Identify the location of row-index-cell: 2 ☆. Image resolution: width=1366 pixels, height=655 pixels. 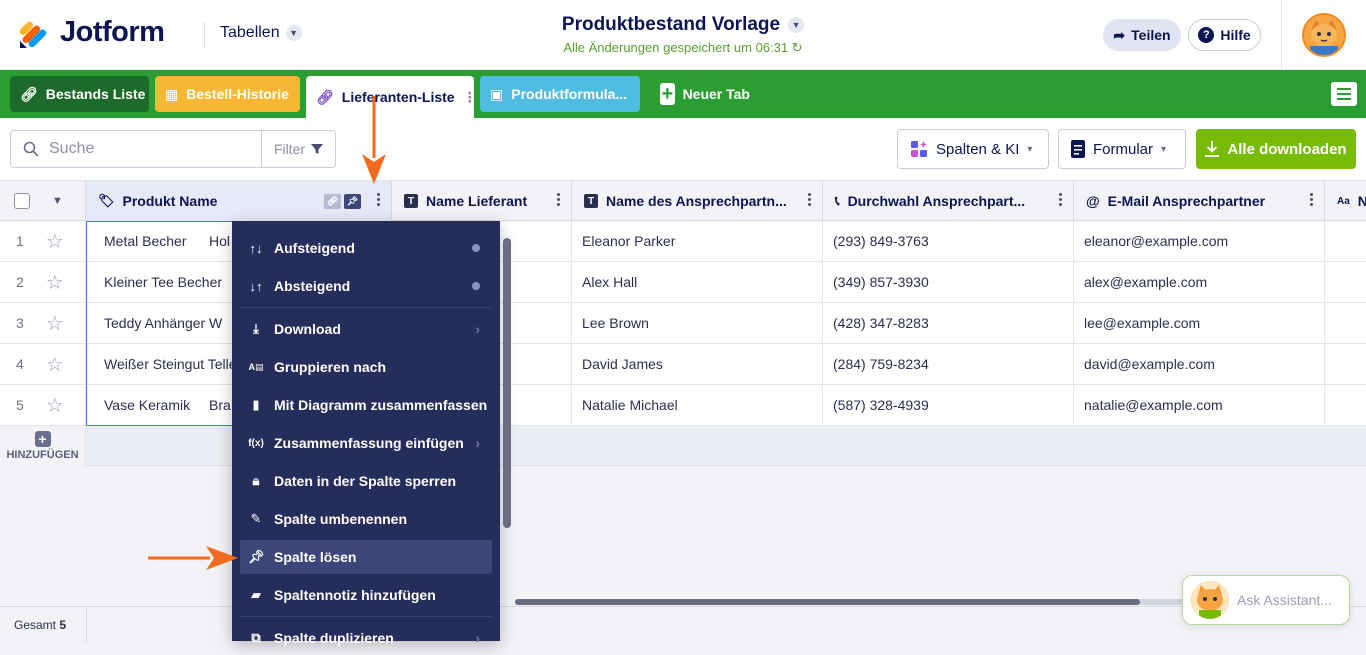
(43, 282).